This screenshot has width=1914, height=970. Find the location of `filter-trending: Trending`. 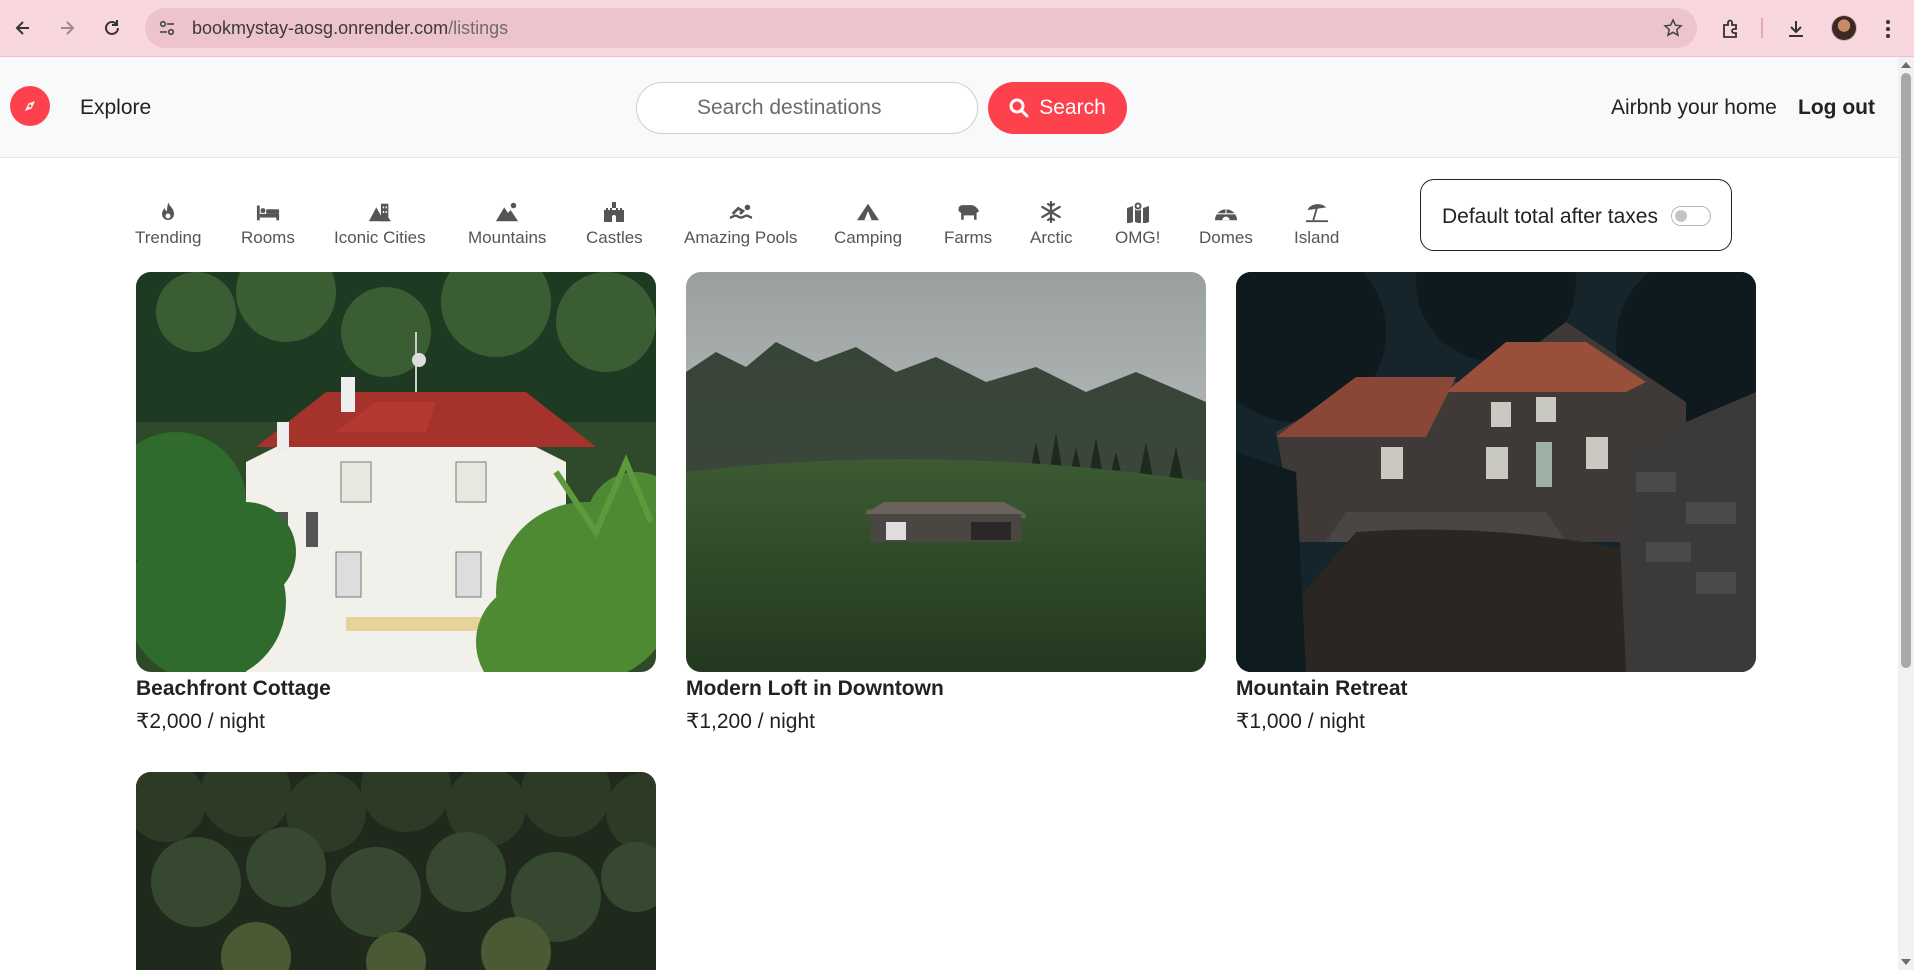

filter-trending: Trending is located at coordinates (168, 224).